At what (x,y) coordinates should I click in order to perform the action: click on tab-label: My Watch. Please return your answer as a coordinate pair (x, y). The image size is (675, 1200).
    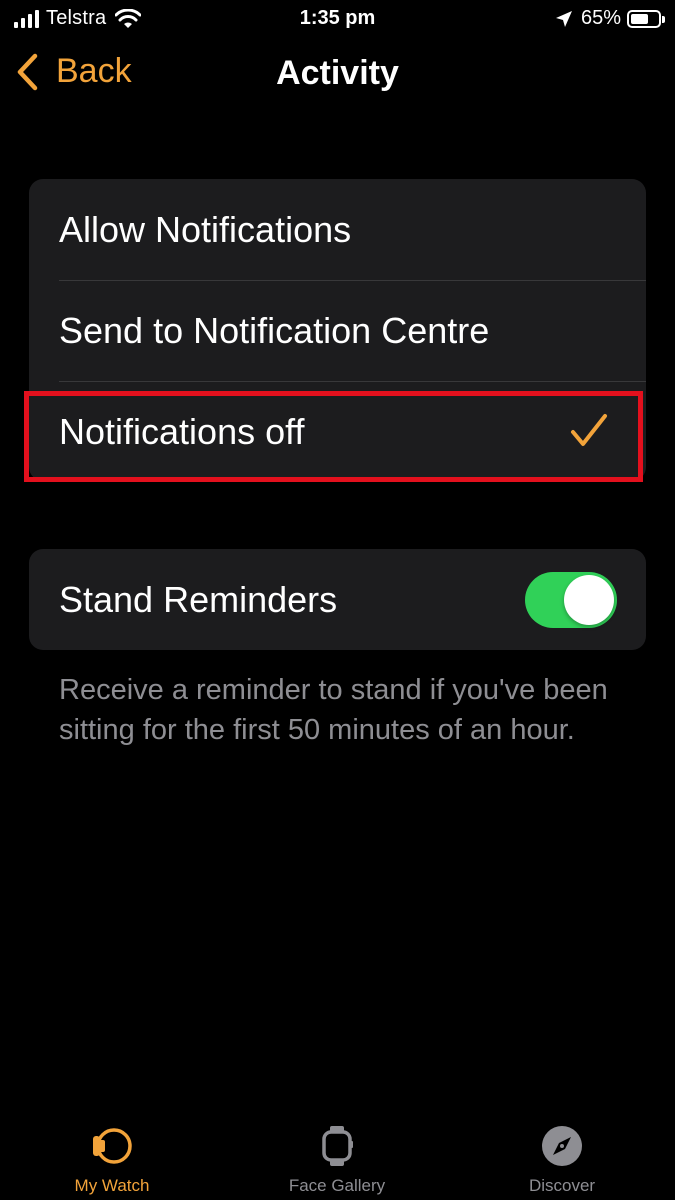
    Looking at the image, I should click on (112, 1185).